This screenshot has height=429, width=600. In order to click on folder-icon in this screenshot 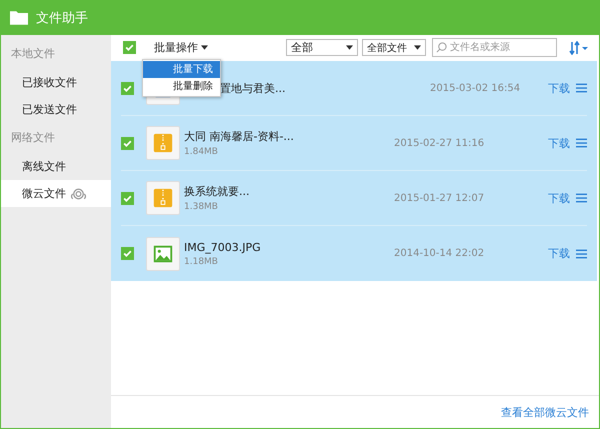, I will do `click(19, 17)`.